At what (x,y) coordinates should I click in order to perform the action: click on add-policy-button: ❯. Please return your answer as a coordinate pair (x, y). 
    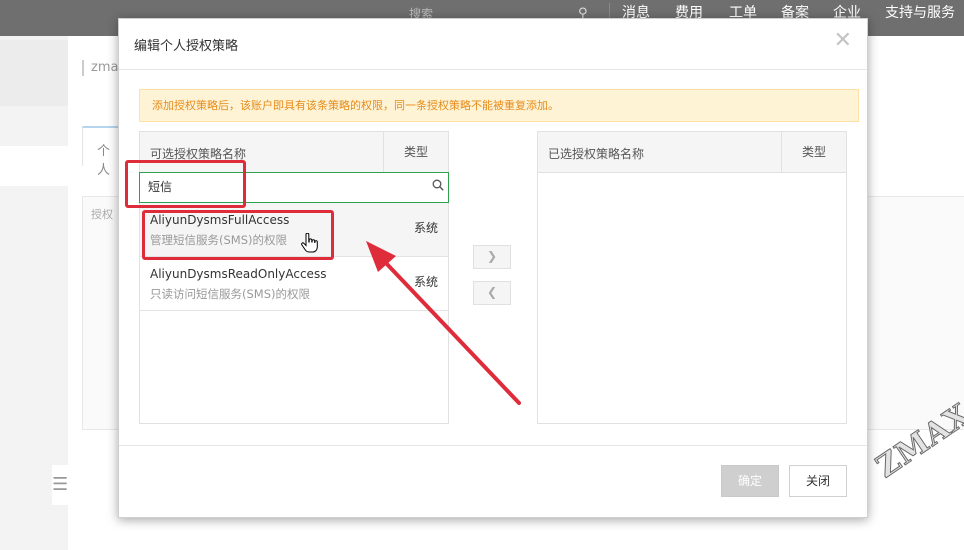
    Looking at the image, I should click on (492, 257).